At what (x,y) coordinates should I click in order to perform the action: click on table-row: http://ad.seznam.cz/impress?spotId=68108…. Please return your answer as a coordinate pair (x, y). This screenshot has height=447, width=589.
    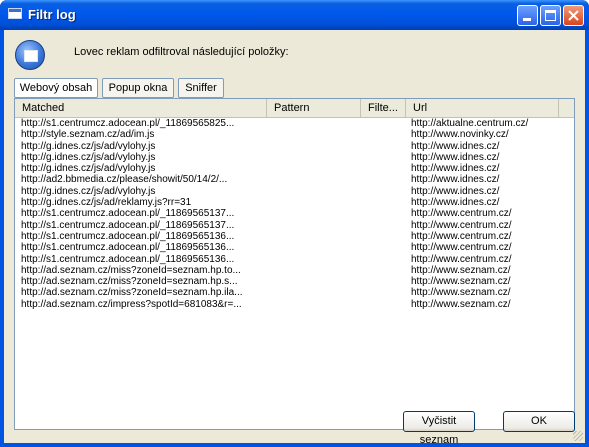
    Looking at the image, I should click on (294, 304).